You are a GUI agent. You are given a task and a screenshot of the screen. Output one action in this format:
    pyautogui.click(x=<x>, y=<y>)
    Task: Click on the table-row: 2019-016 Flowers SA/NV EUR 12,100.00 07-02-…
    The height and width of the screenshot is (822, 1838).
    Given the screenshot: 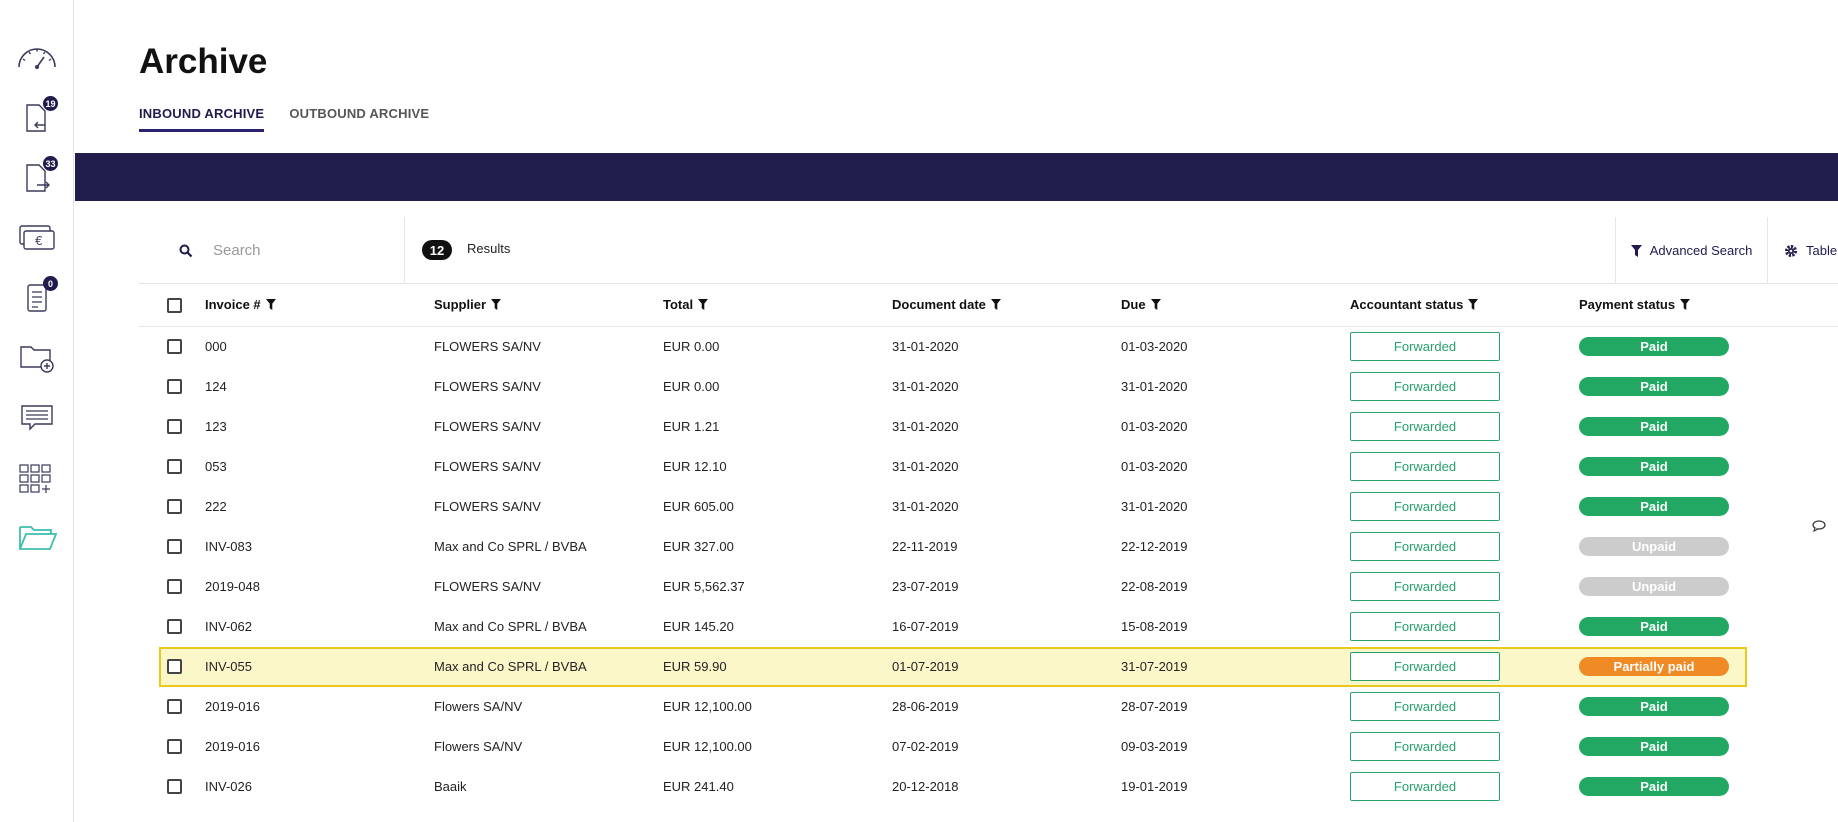 What is the action you would take?
    pyautogui.click(x=988, y=747)
    